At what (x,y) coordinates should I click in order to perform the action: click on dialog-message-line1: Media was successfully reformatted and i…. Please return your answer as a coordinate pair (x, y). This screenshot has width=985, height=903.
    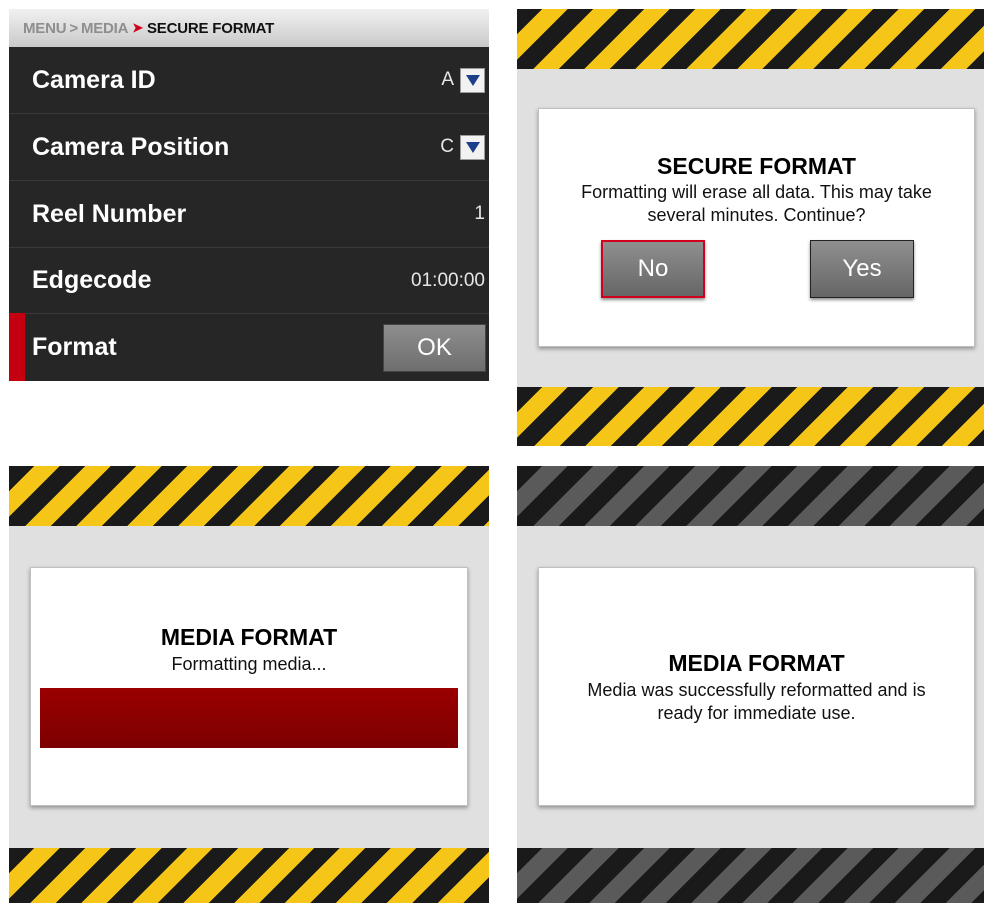
    Looking at the image, I should click on (756, 690).